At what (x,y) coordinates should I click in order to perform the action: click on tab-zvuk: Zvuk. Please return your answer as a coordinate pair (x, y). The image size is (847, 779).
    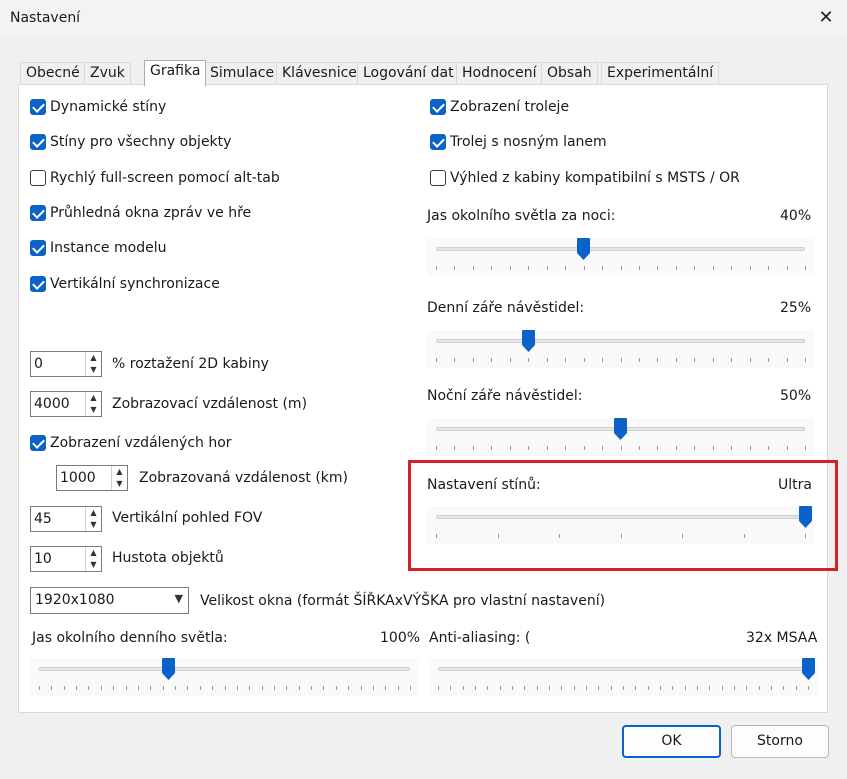
    Looking at the image, I should click on (107, 73).